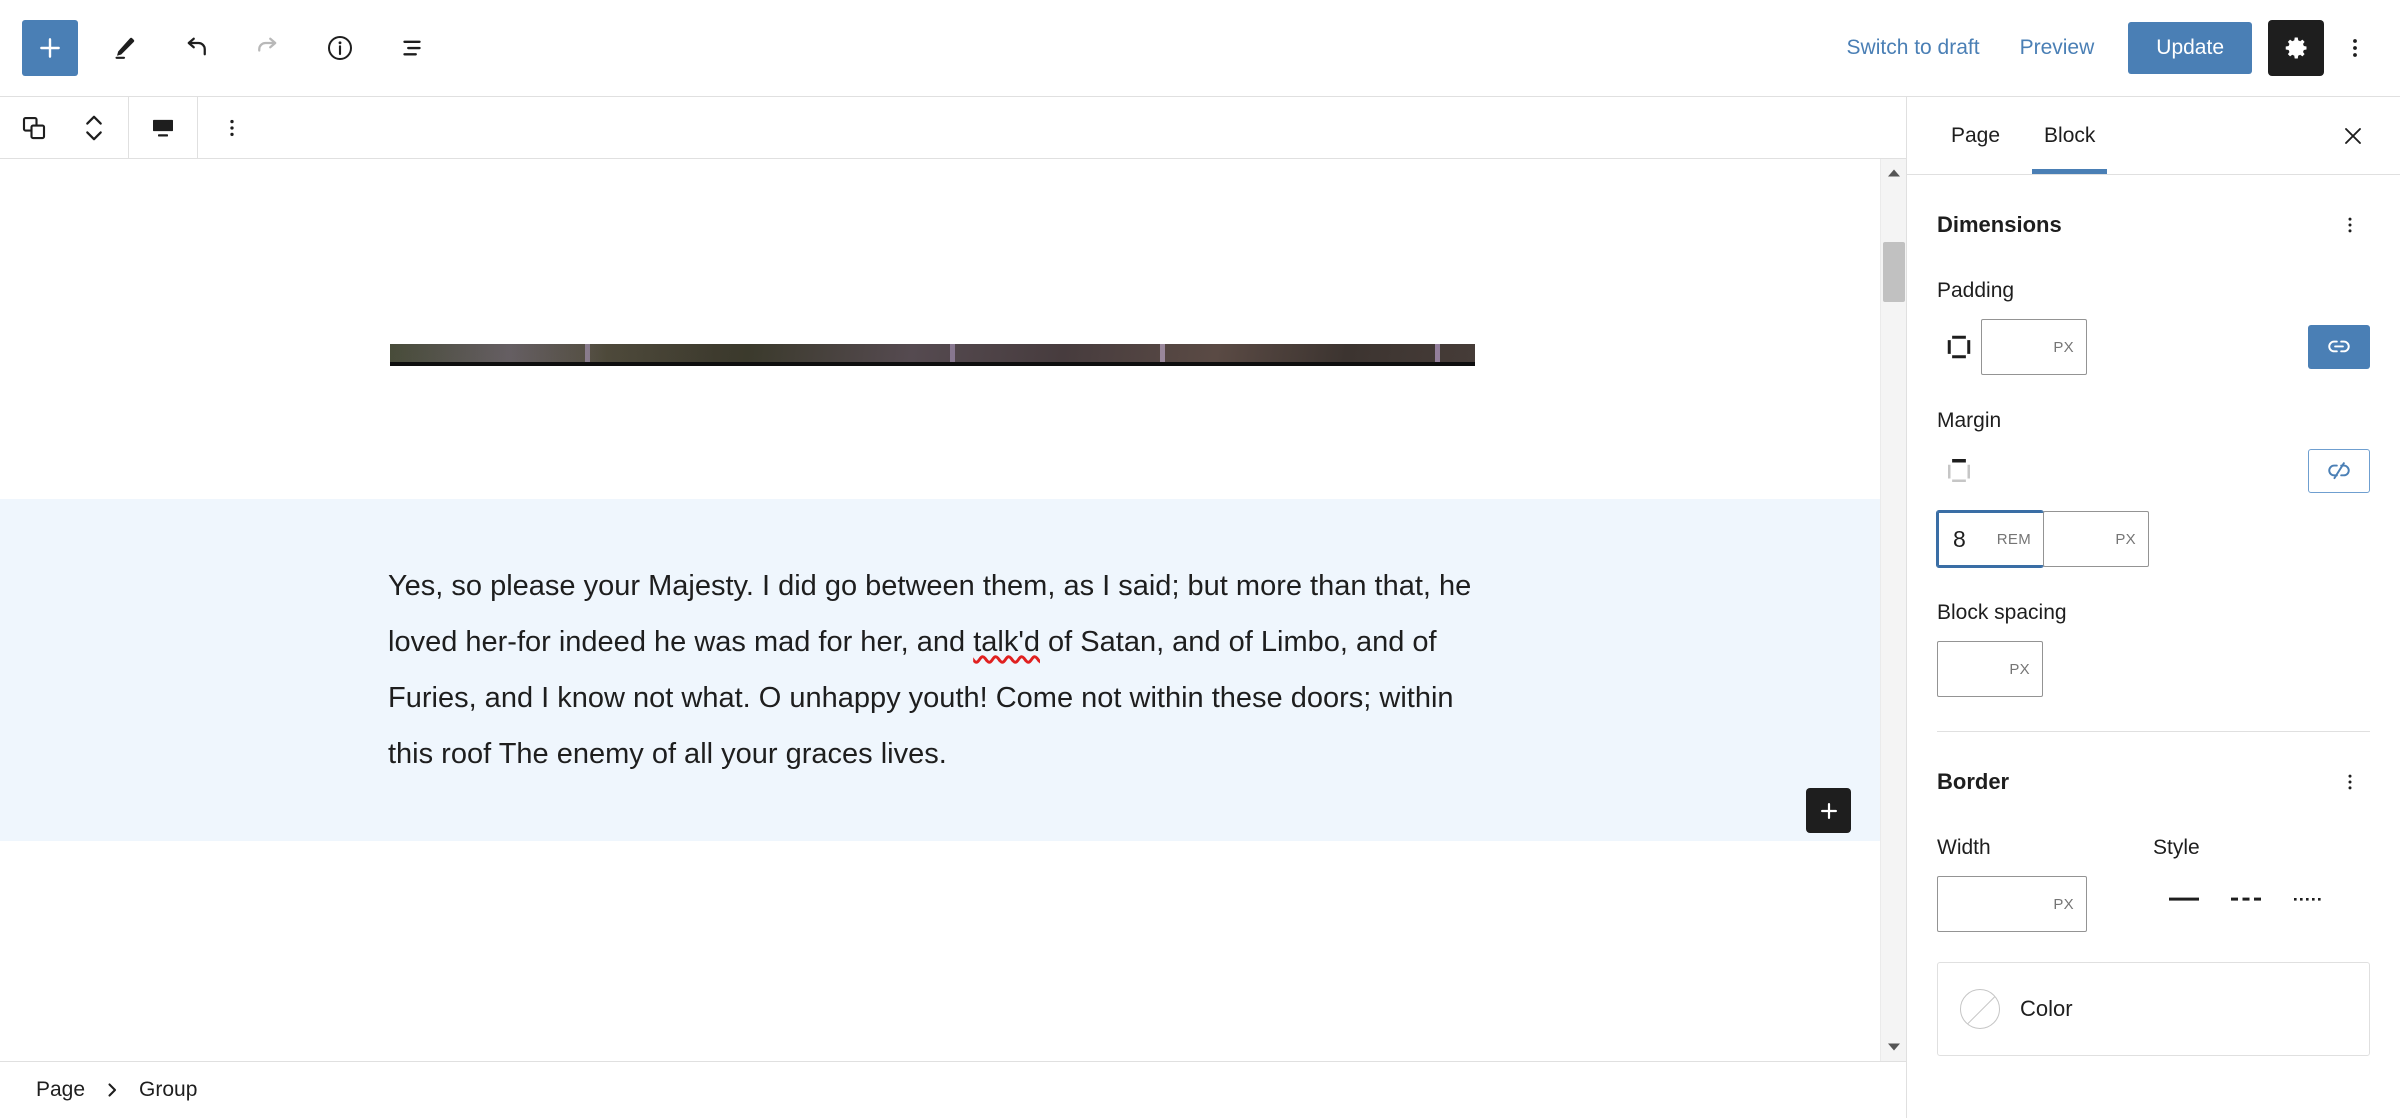  I want to click on border-style-label: Style, so click(2176, 847).